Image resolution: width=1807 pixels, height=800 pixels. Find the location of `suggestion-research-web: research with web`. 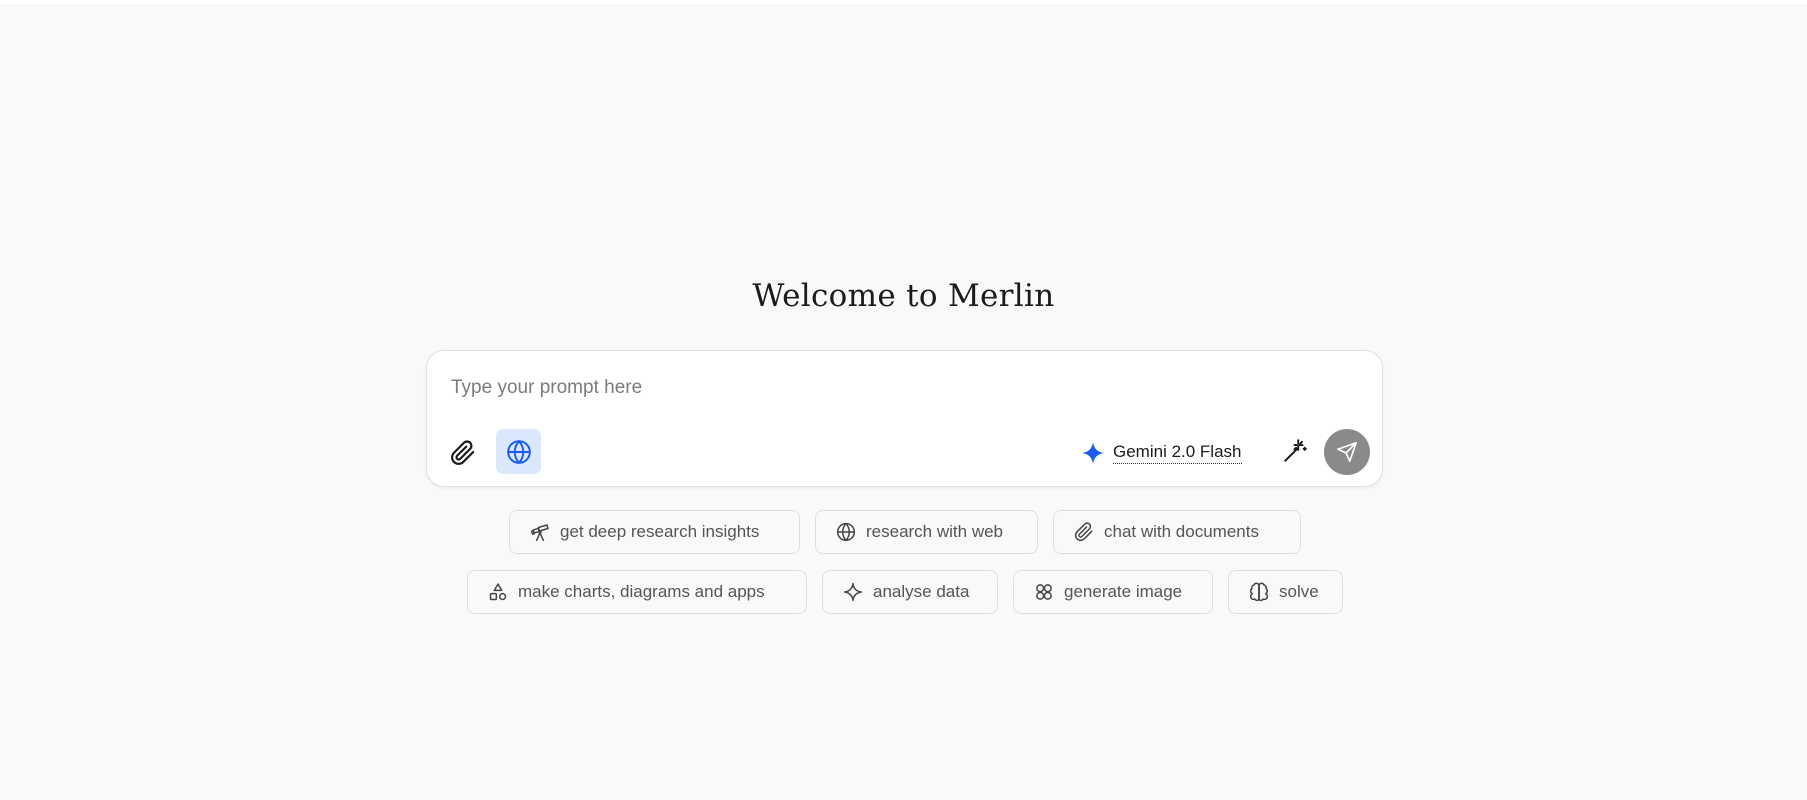

suggestion-research-web: research with web is located at coordinates (926, 532).